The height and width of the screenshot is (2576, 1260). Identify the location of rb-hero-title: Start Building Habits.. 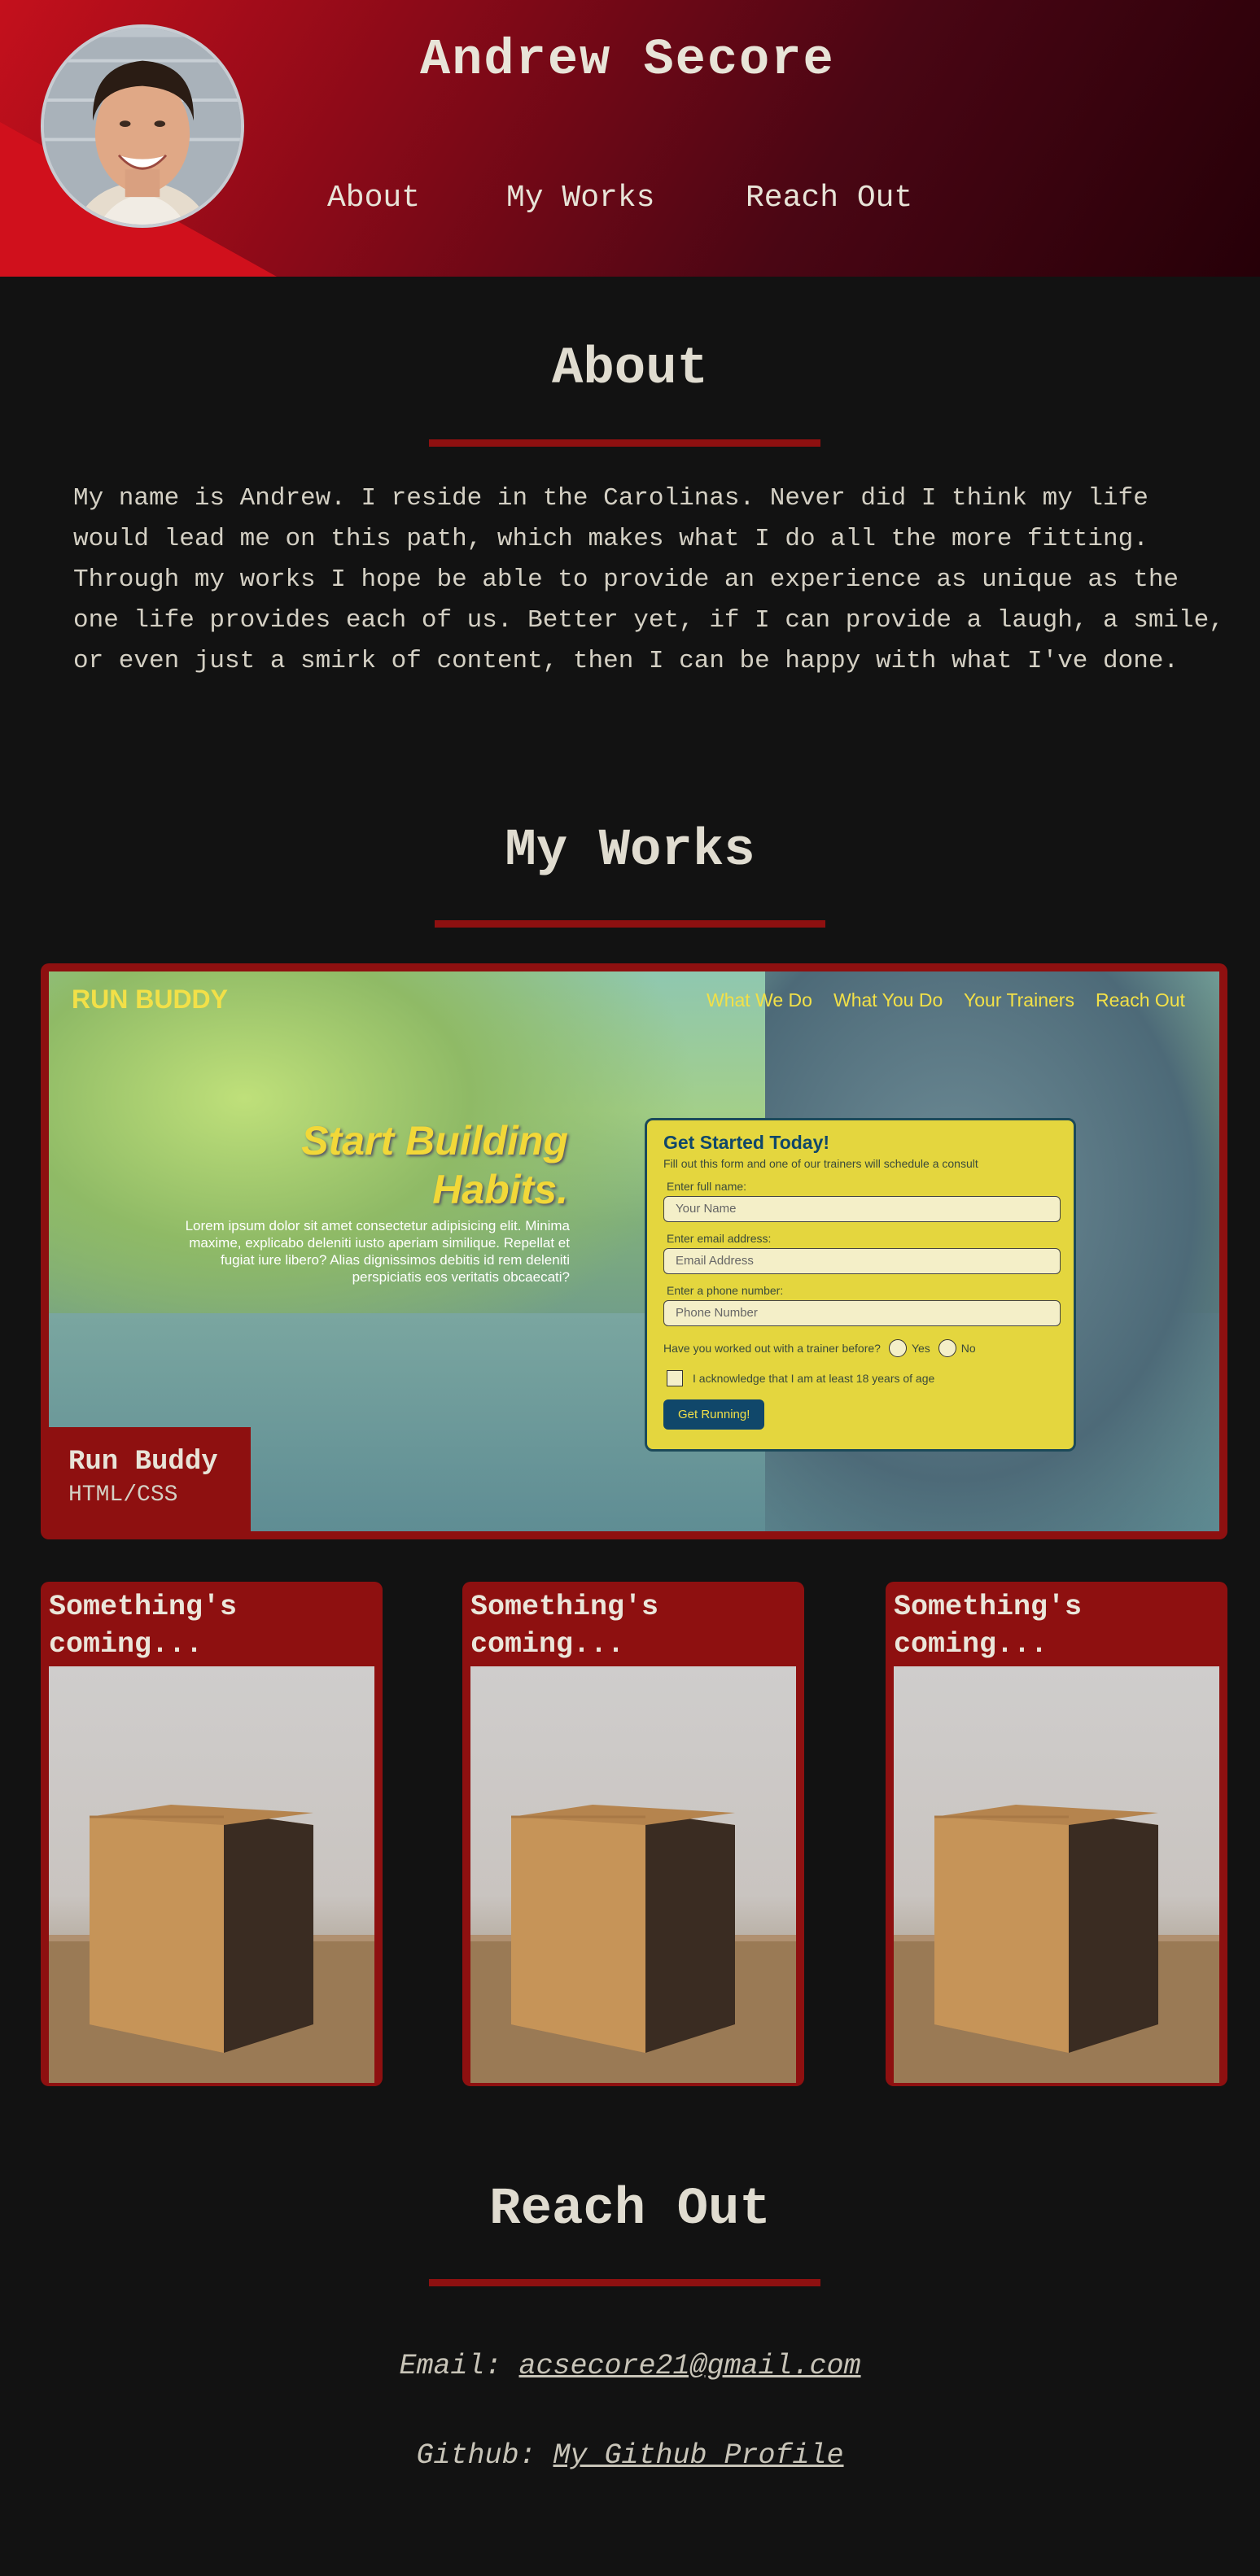
(435, 1165).